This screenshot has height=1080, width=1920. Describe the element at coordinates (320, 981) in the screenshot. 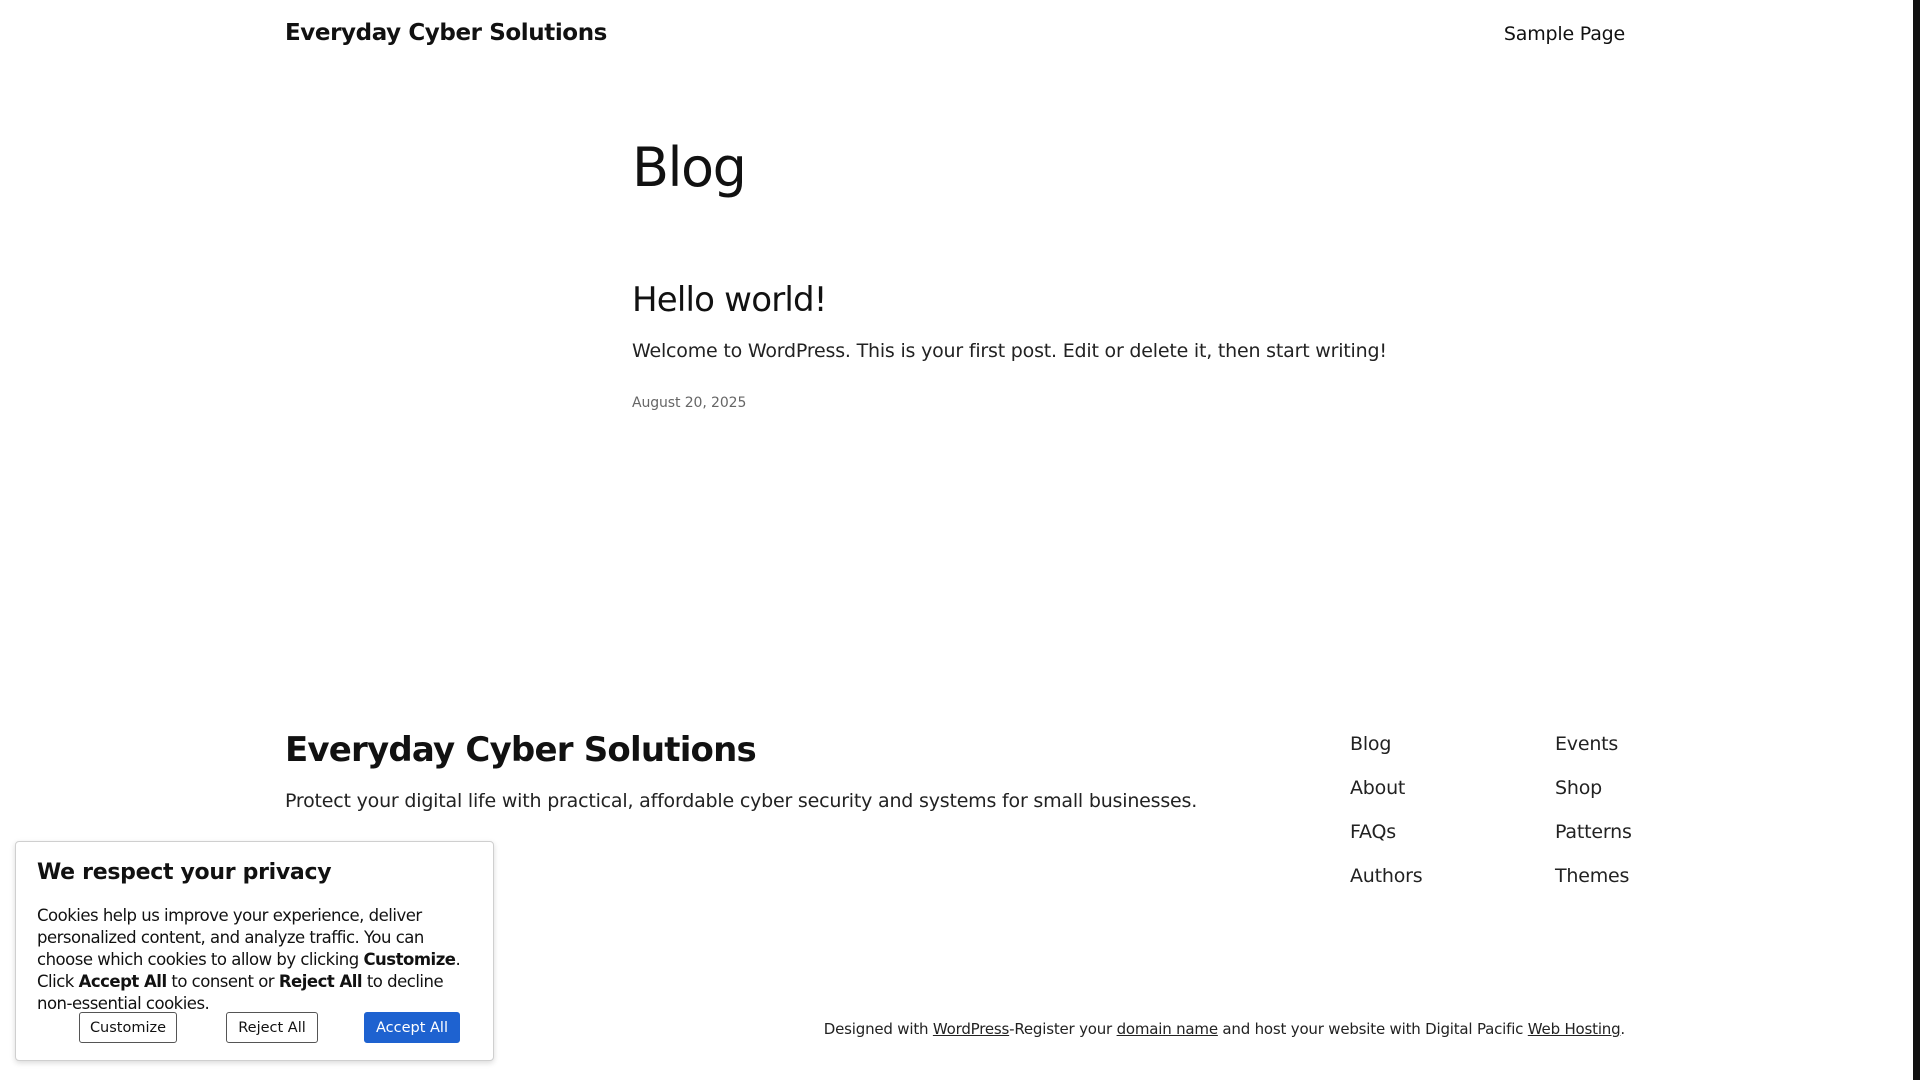

I see `cookie-text-bold: Reject All` at that location.